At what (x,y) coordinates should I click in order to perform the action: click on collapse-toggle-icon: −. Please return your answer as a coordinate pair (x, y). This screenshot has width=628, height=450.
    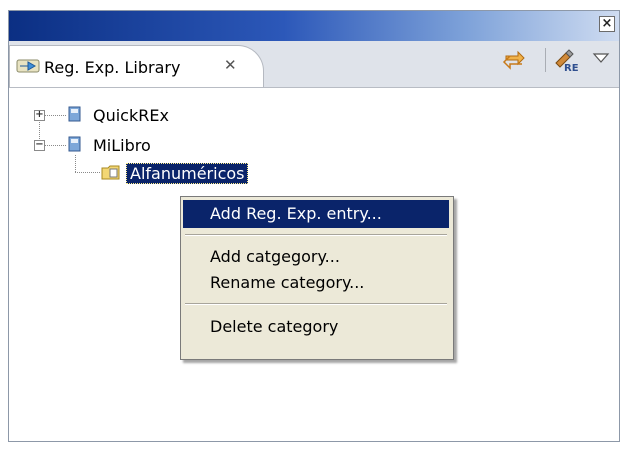
    Looking at the image, I should click on (39, 145).